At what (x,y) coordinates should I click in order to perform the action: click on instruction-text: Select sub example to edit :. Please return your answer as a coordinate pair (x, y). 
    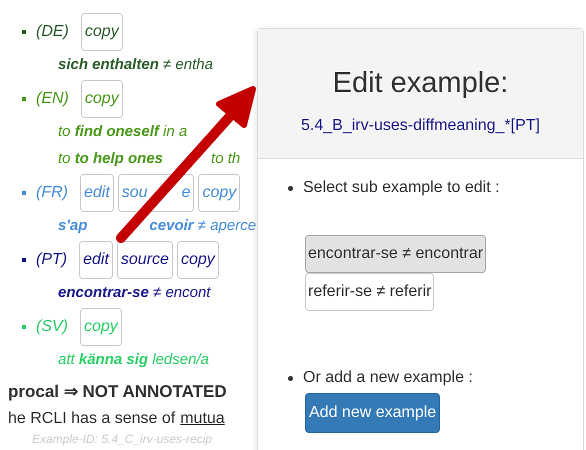
    Looking at the image, I should click on (401, 188).